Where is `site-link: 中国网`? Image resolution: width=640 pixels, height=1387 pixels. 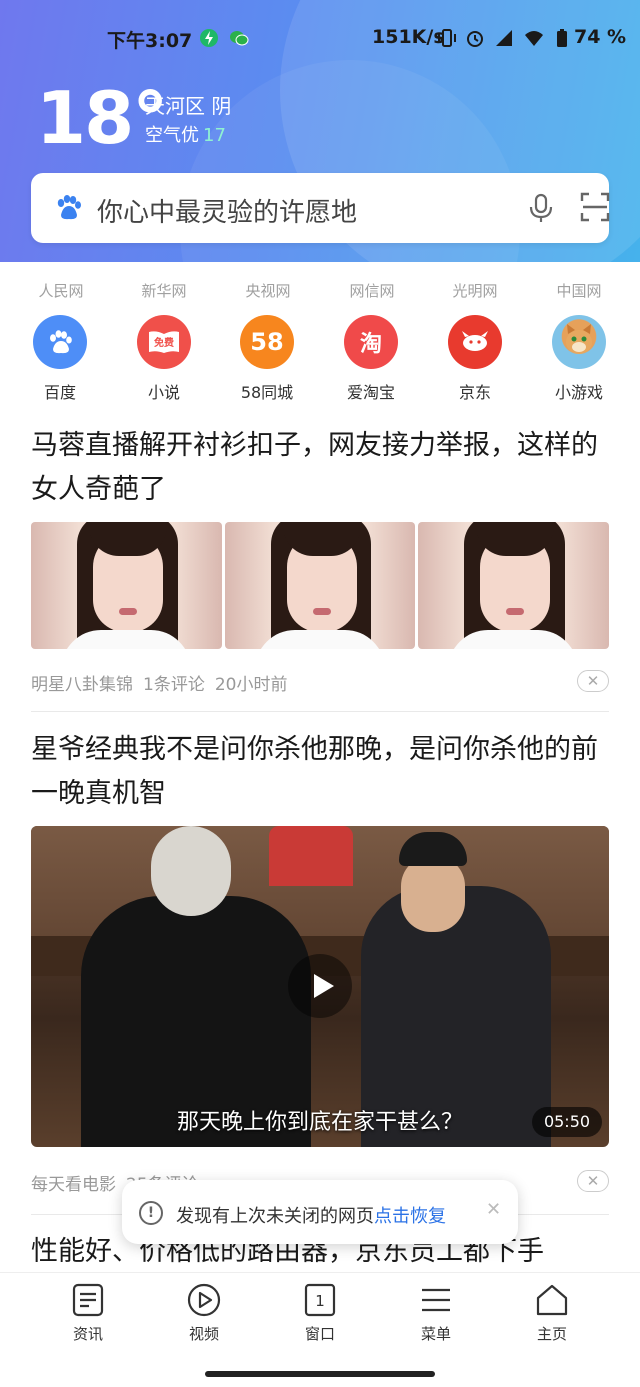 site-link: 中国网 is located at coordinates (579, 290).